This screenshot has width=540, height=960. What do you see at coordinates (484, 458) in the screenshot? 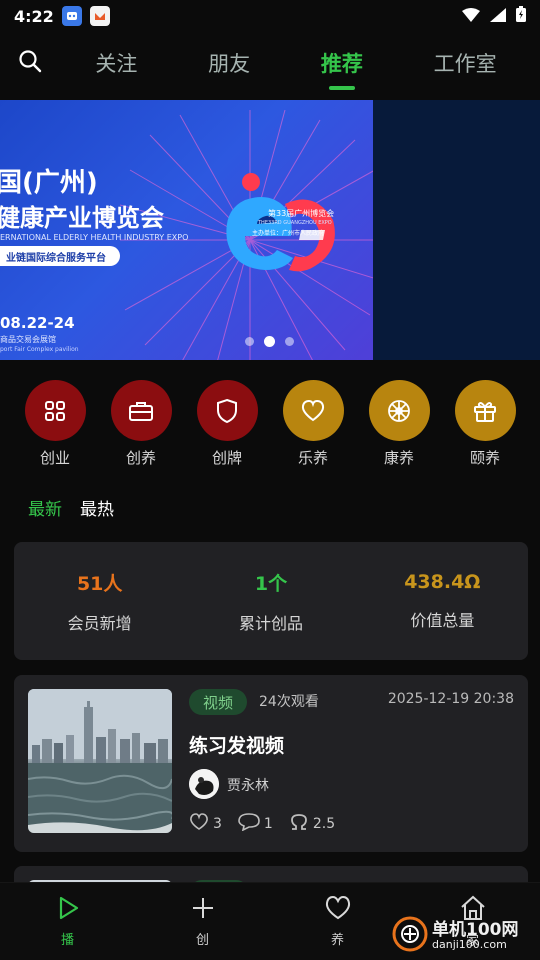
I see `category-label: 颐养` at bounding box center [484, 458].